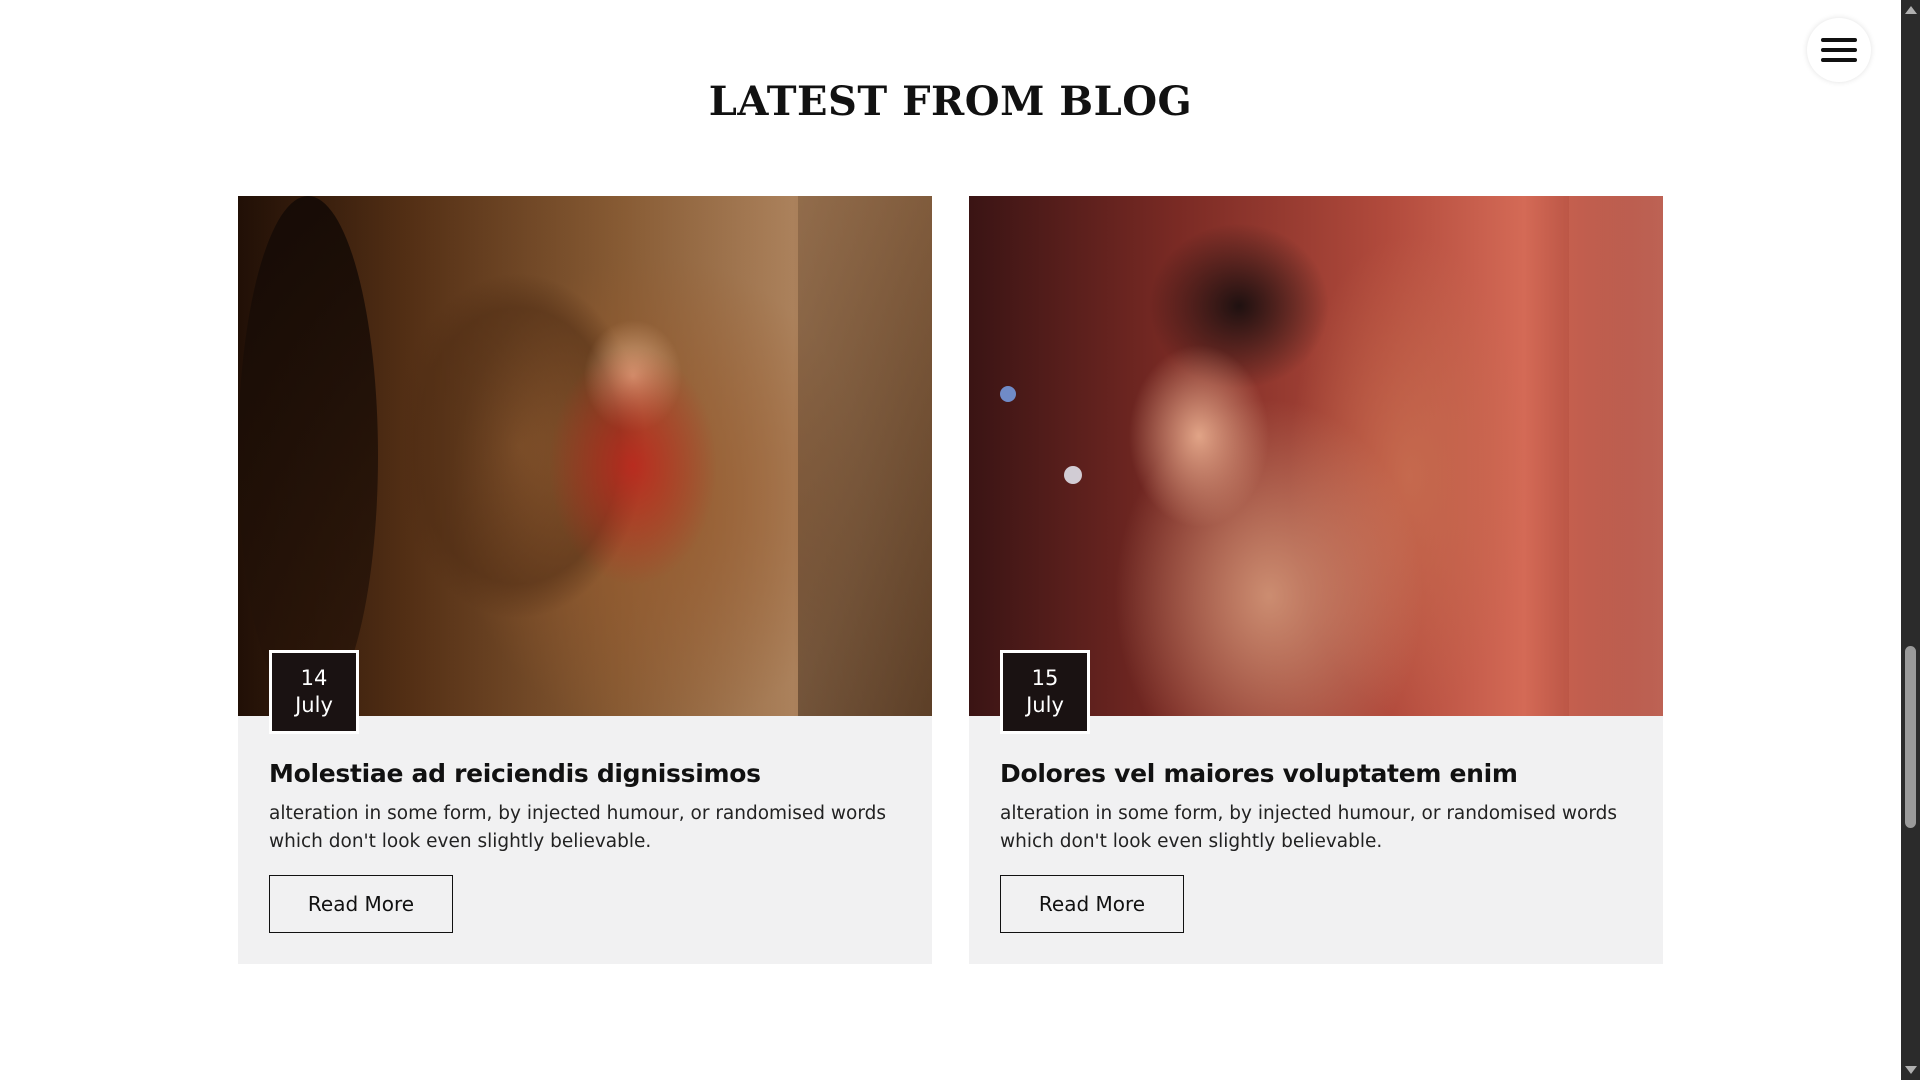 The image size is (1920, 1080). What do you see at coordinates (314, 692) in the screenshot?
I see `date-badge: 14 July` at bounding box center [314, 692].